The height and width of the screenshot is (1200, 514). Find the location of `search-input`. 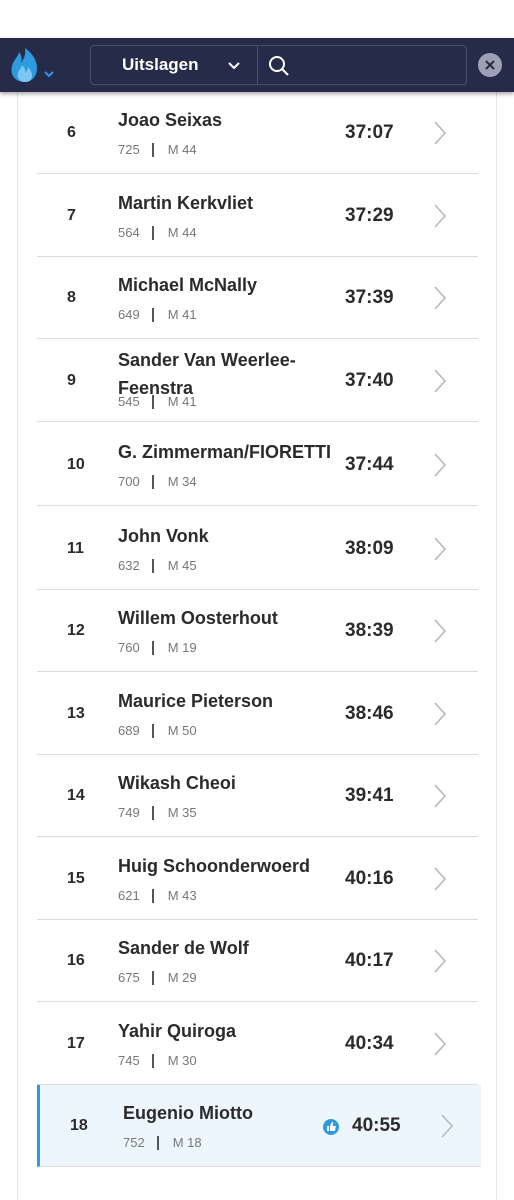

search-input is located at coordinates (378, 65).